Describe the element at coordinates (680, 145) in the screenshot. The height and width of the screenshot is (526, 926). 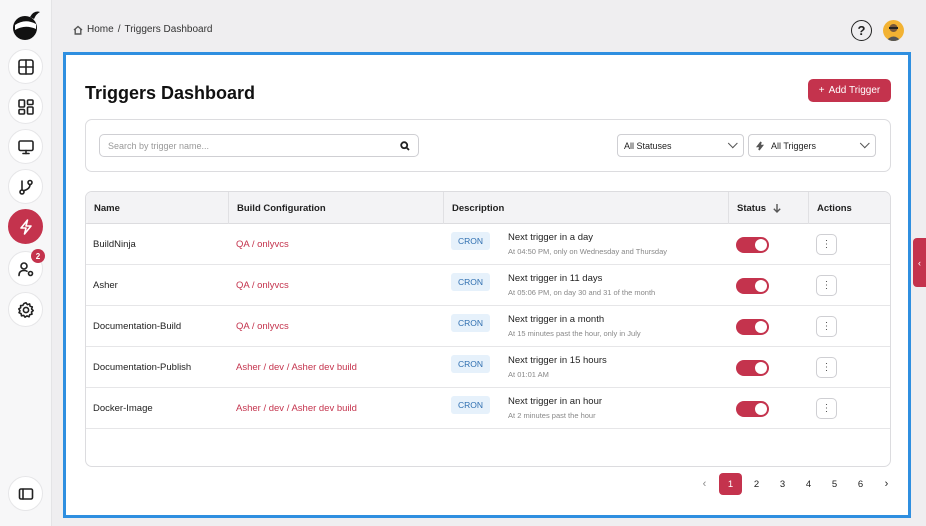
I see `status-filter-select: All Statuses` at that location.